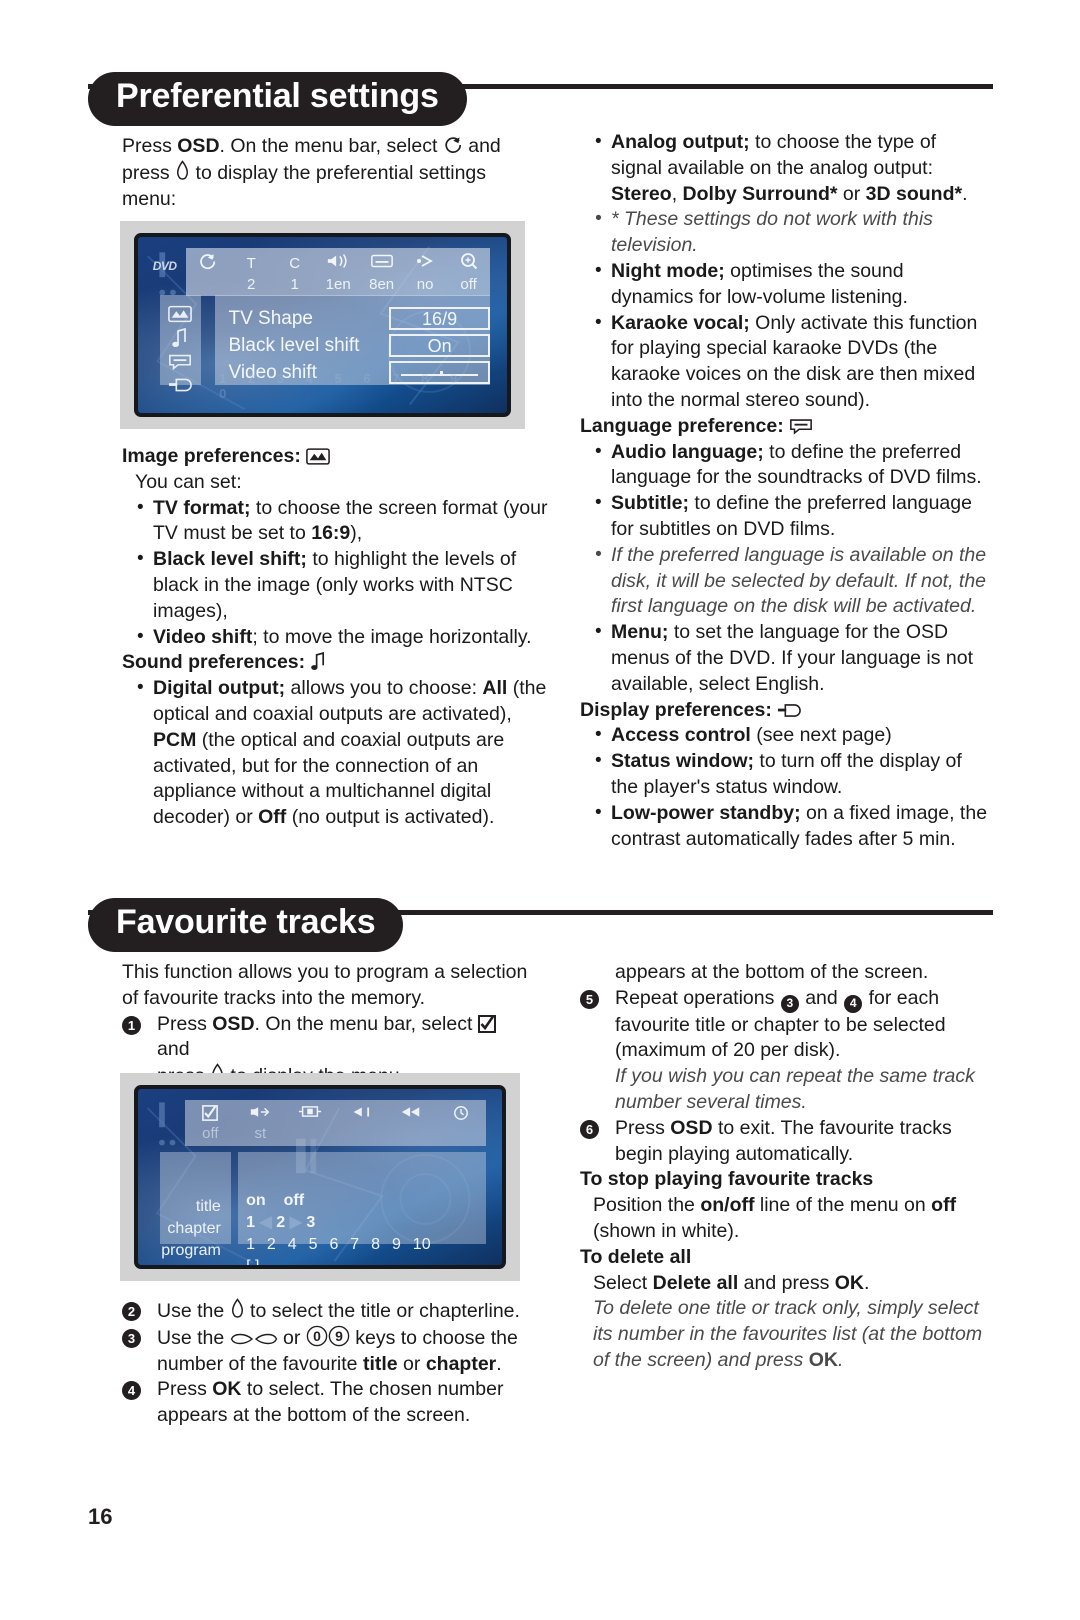  I want to click on term: Black level shift;, so click(230, 559).